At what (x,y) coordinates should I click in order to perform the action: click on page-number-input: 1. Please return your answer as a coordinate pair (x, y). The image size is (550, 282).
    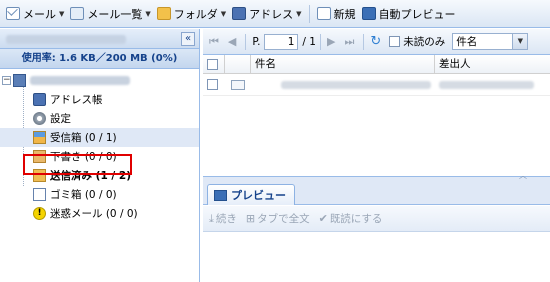
    Looking at the image, I should click on (281, 41).